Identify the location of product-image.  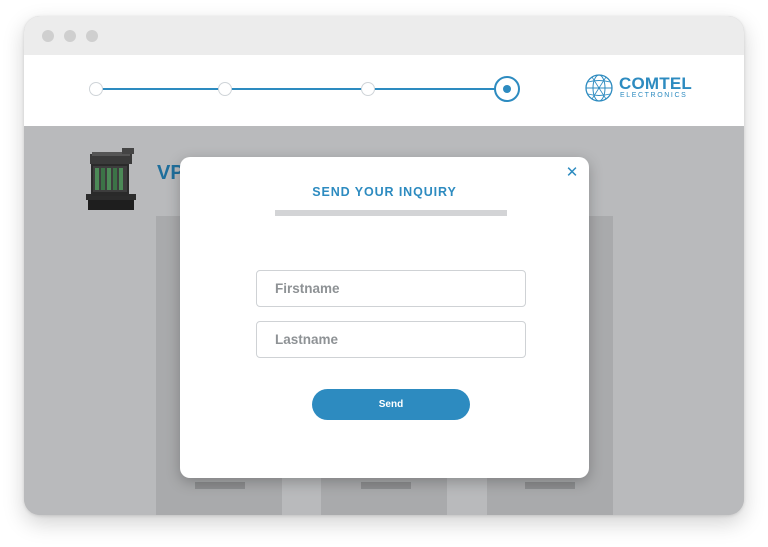
(111, 179).